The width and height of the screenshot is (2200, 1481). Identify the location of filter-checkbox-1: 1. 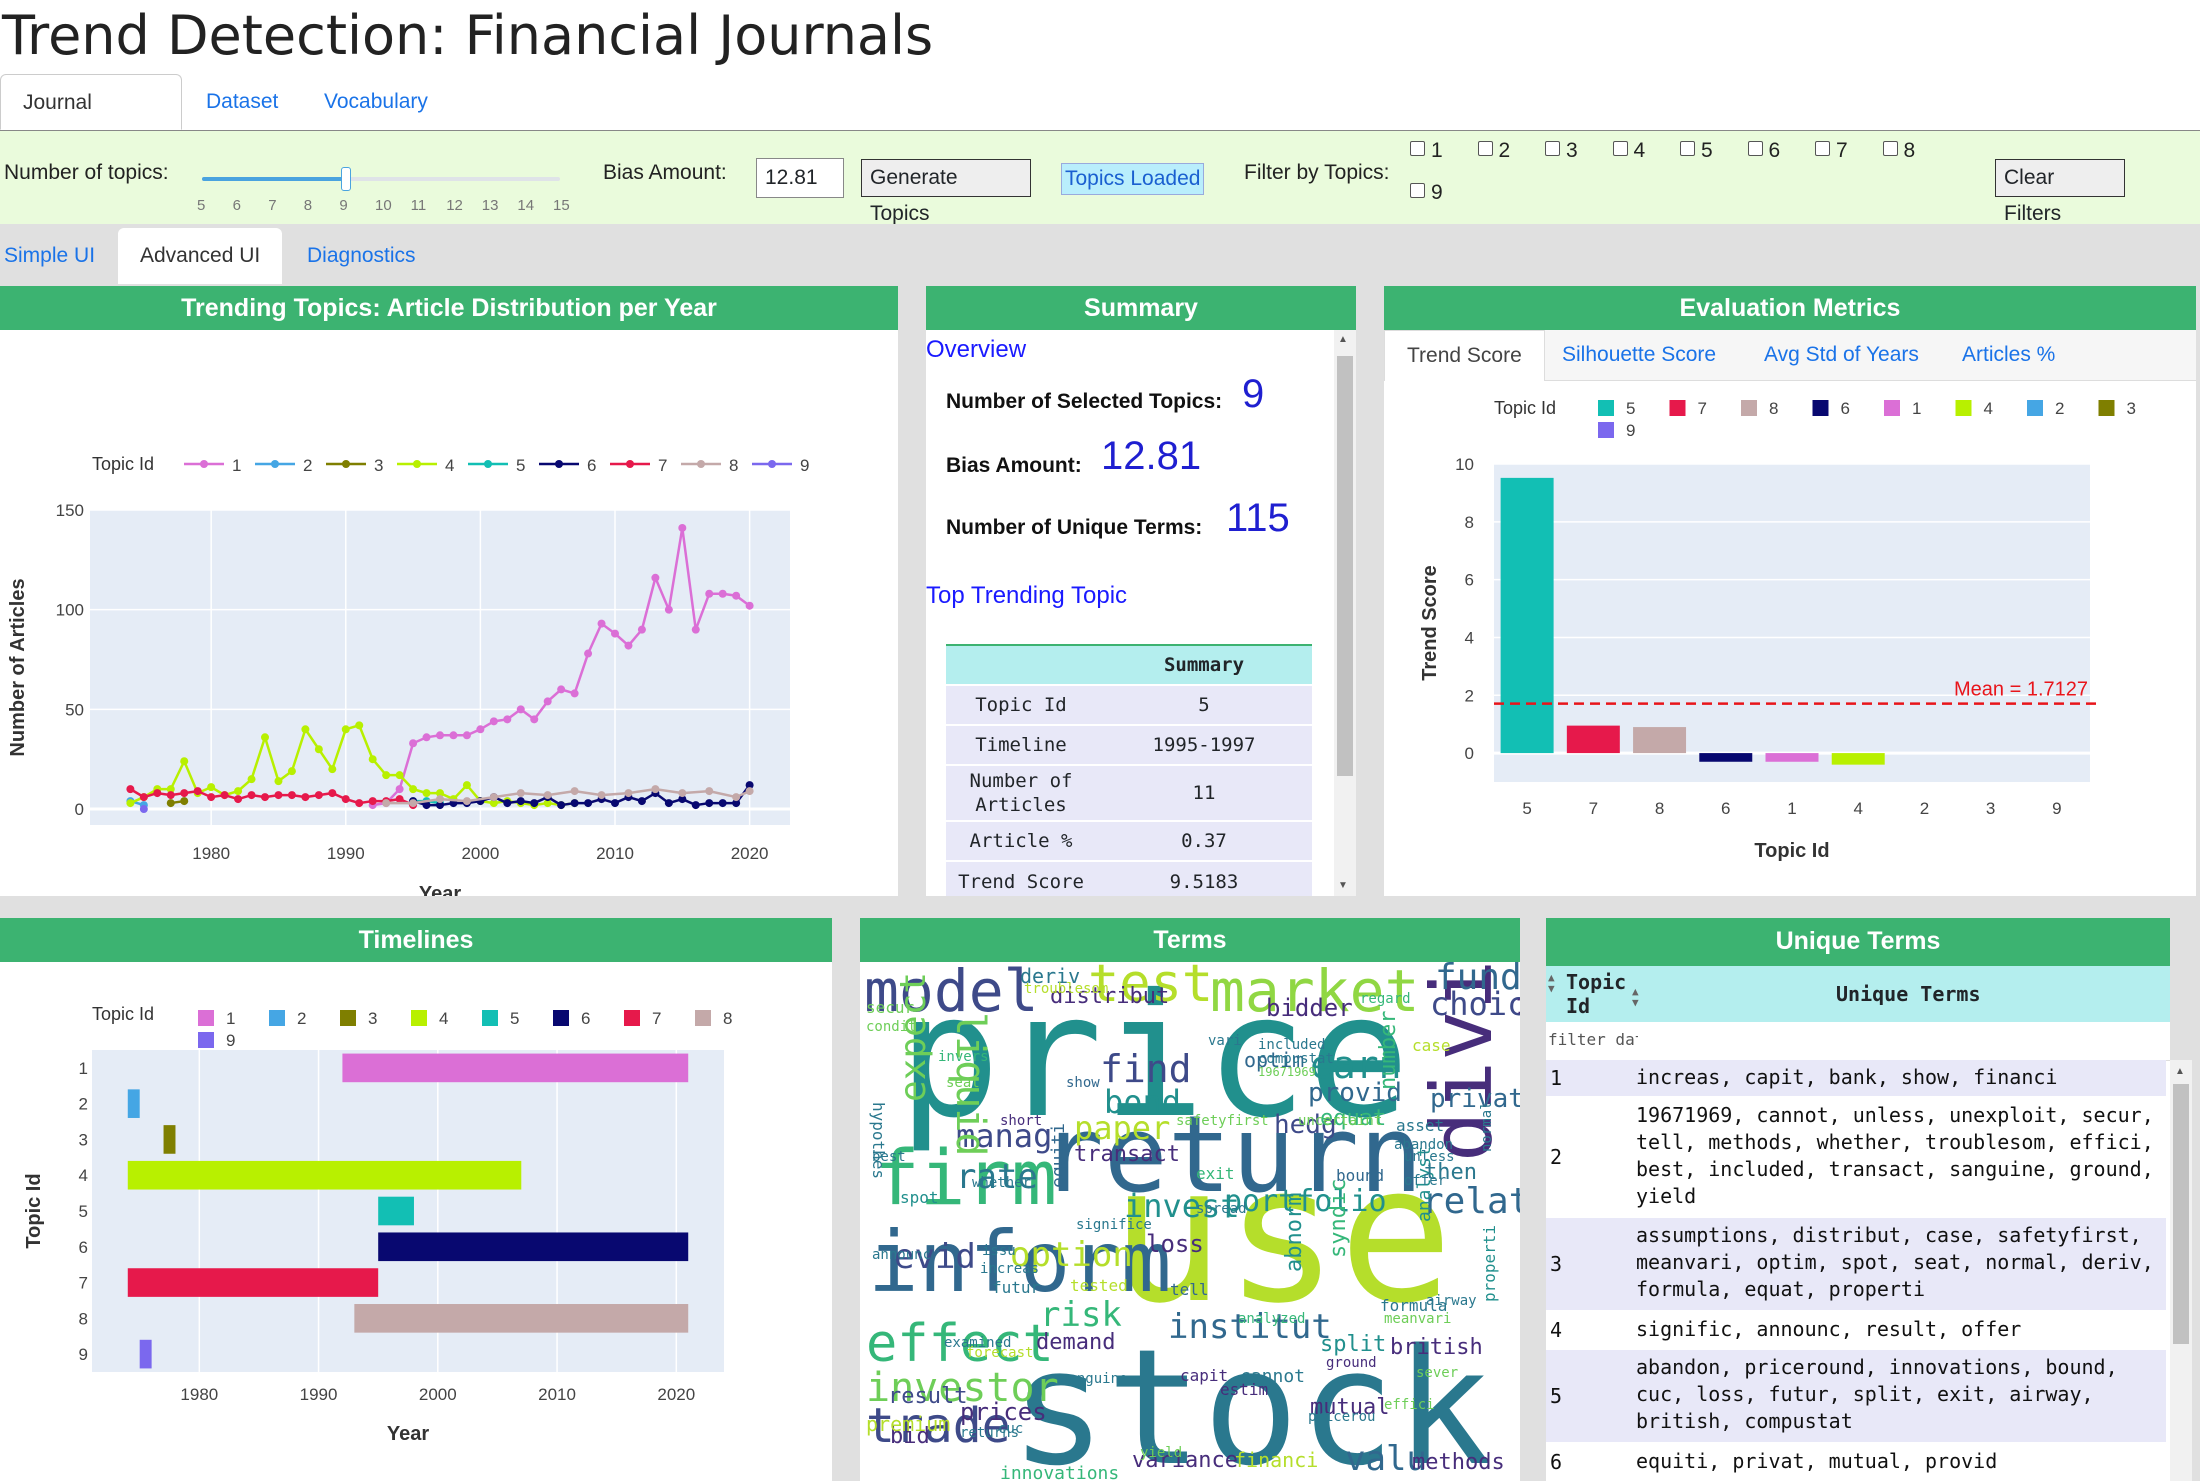
(1426, 151).